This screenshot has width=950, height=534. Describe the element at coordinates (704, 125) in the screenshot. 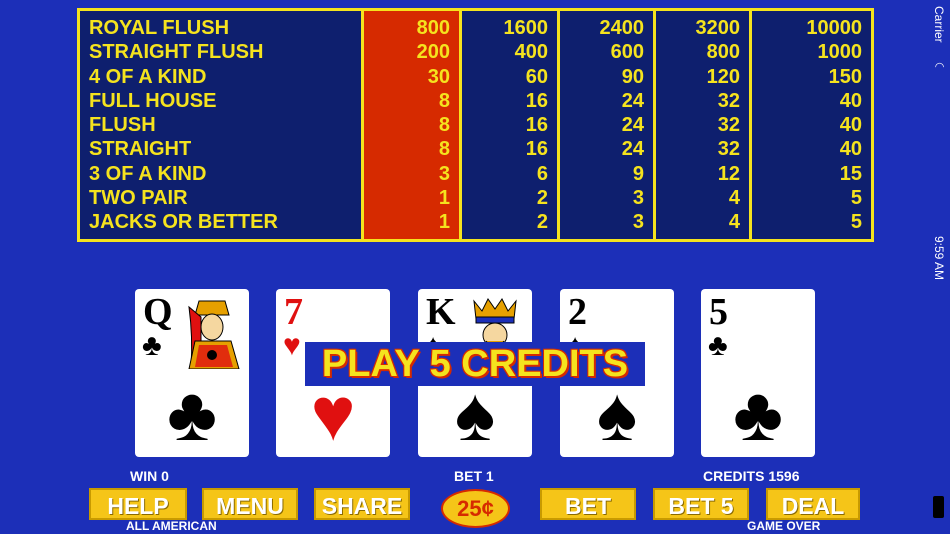

I see `pay-column-4-credits: 3200 800 120 32 32 32 12 4 4` at that location.